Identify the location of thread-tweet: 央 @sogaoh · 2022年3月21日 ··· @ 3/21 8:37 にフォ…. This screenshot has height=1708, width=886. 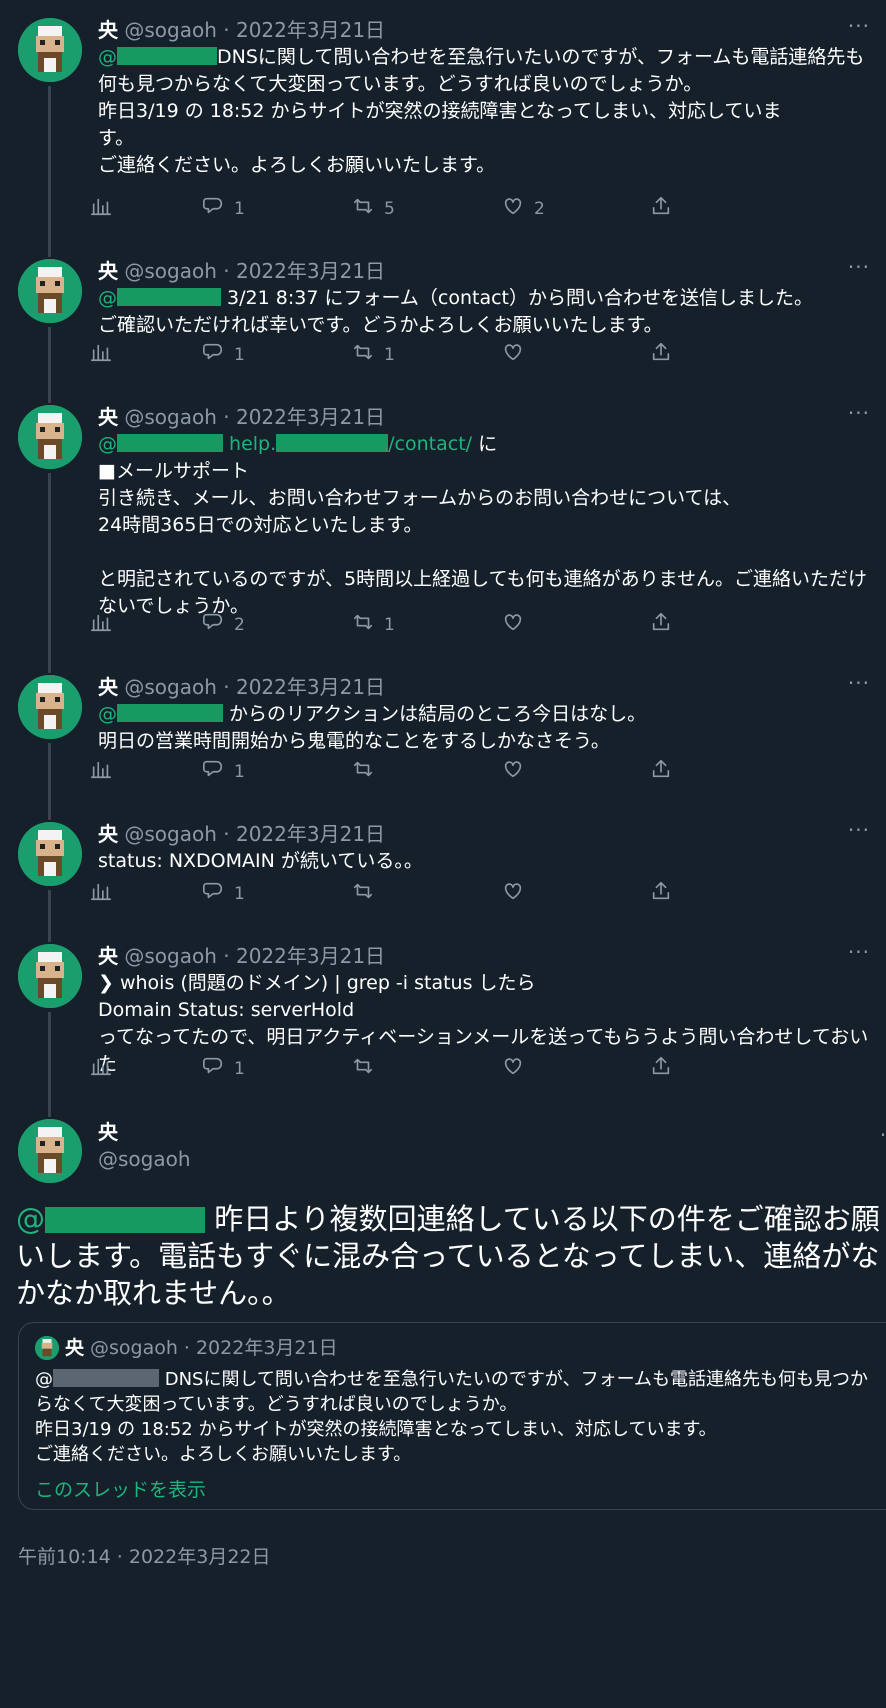
(443, 322).